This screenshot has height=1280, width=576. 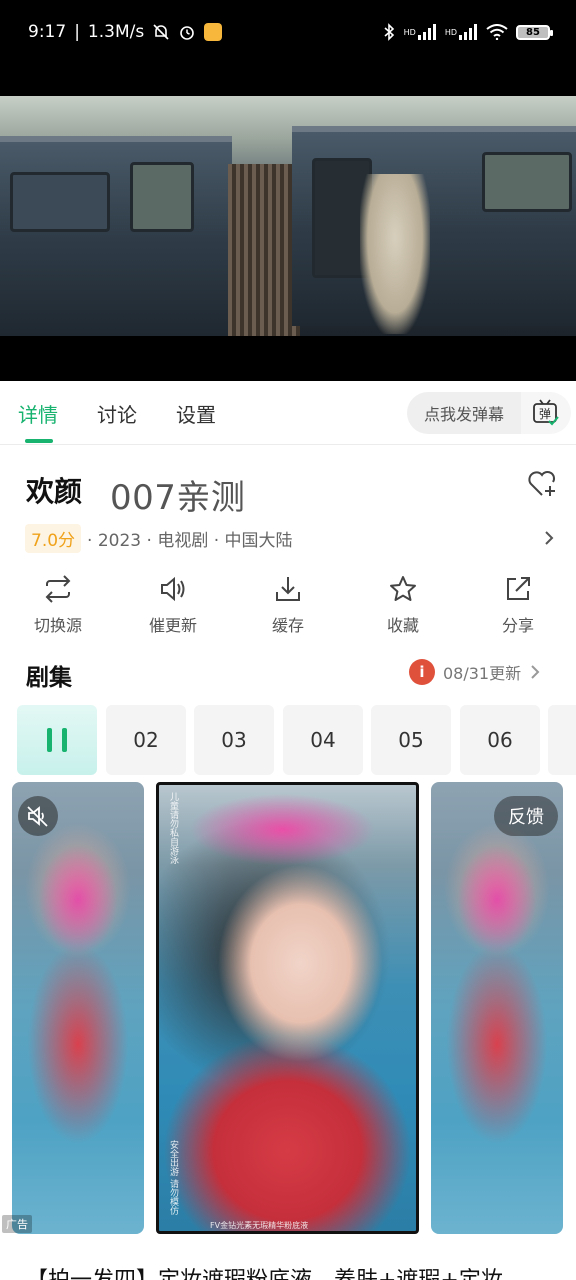 What do you see at coordinates (190, 540) in the screenshot?
I see `meta-info: · 2023 · 电视剧 · 中国大陆` at bounding box center [190, 540].